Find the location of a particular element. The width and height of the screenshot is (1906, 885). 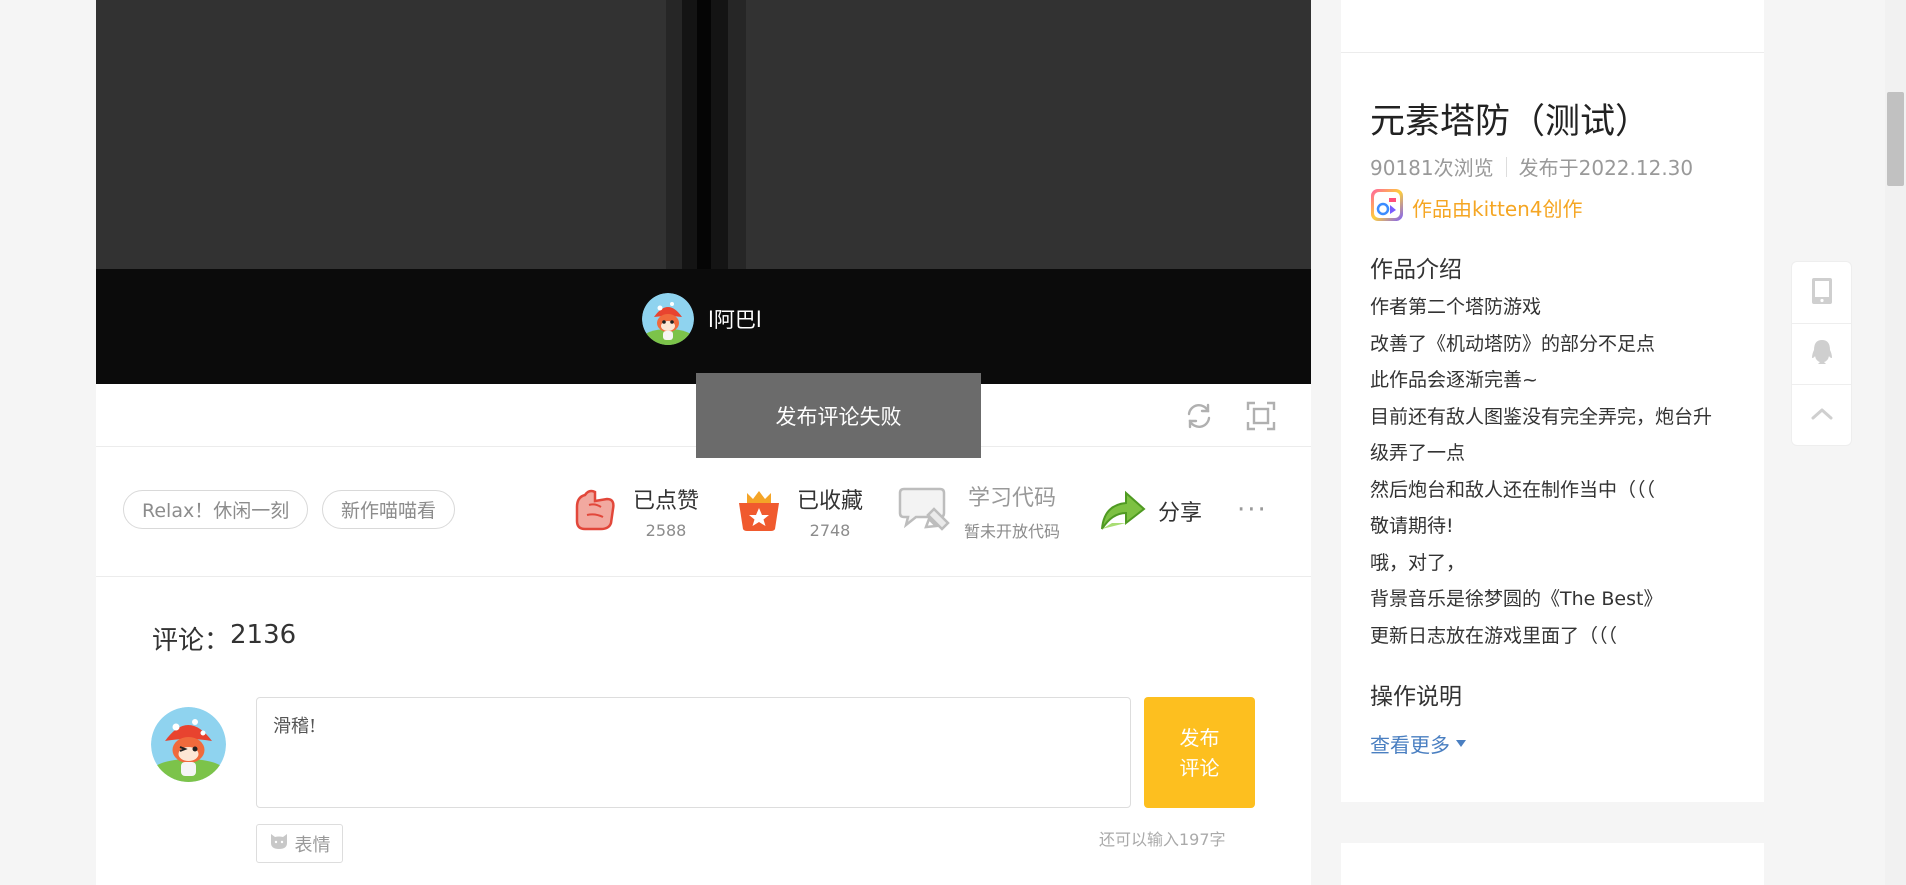

publish-date: 发布于2022.12.30 is located at coordinates (1606, 168).